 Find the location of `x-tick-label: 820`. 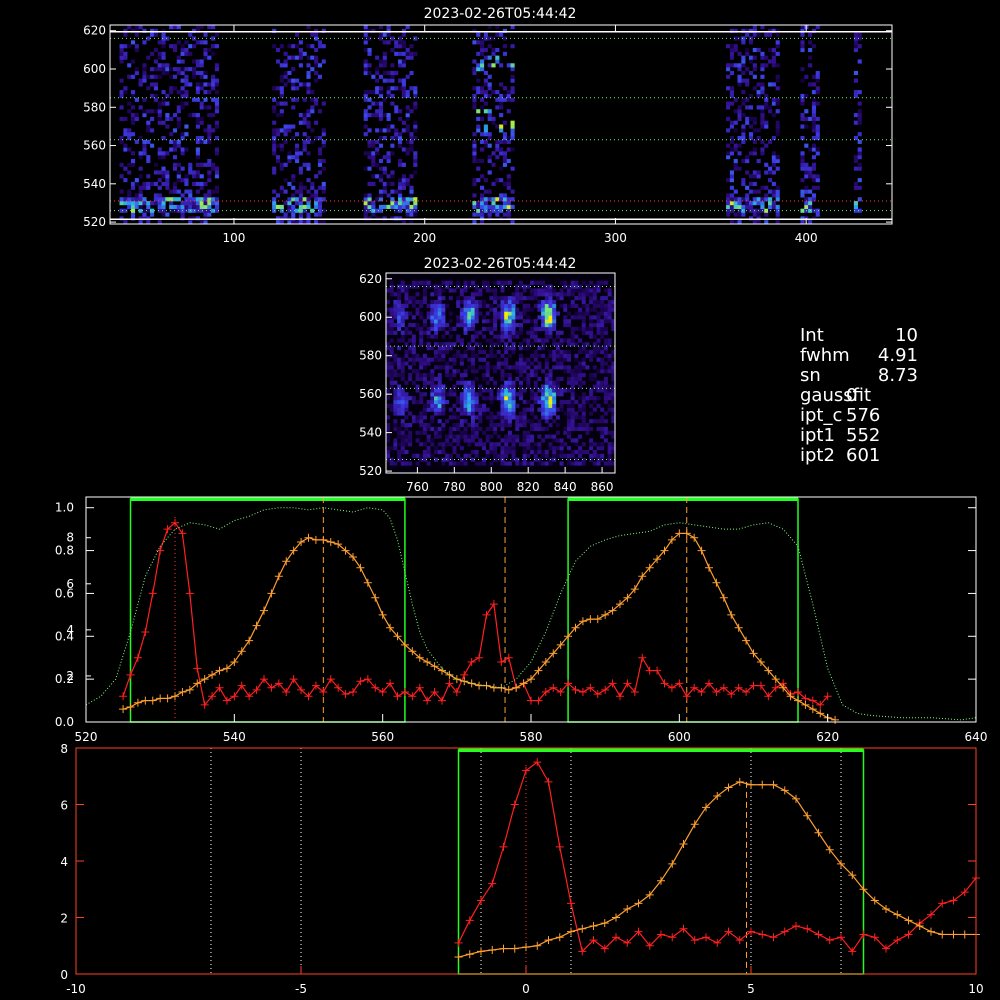

x-tick-label: 820 is located at coordinates (528, 487).